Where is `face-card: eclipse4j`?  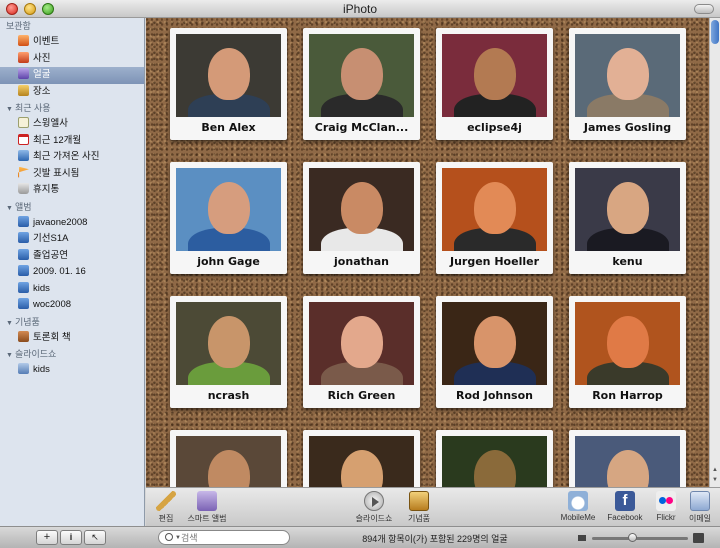 face-card: eclipse4j is located at coordinates (494, 84).